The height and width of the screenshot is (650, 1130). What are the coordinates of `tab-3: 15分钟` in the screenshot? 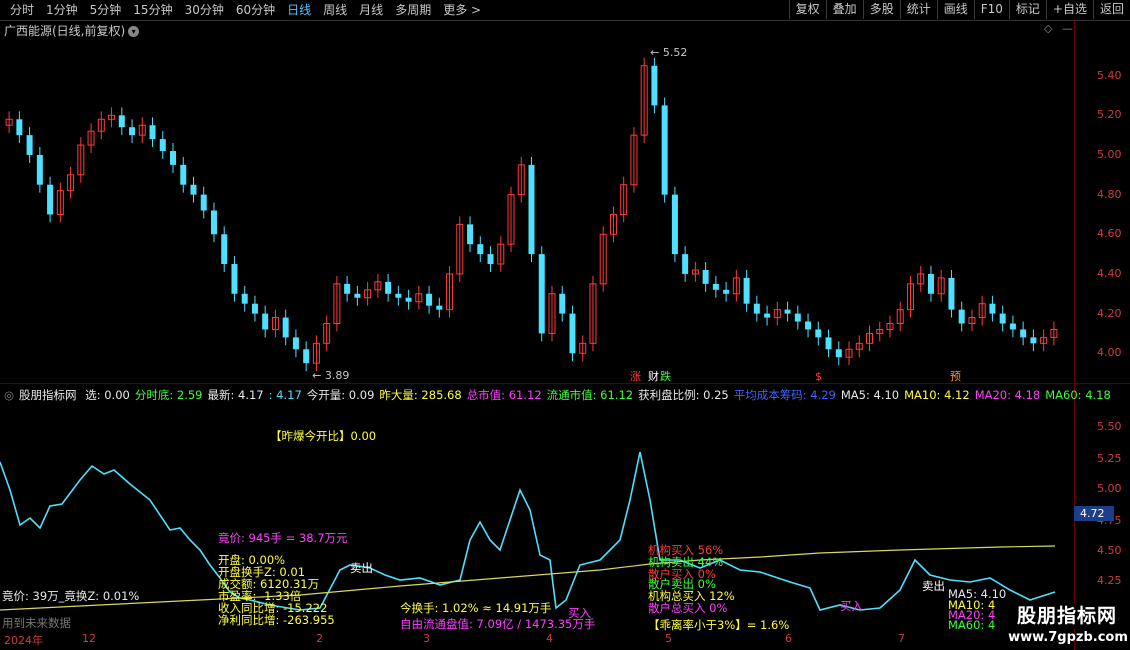 It's located at (152, 10).